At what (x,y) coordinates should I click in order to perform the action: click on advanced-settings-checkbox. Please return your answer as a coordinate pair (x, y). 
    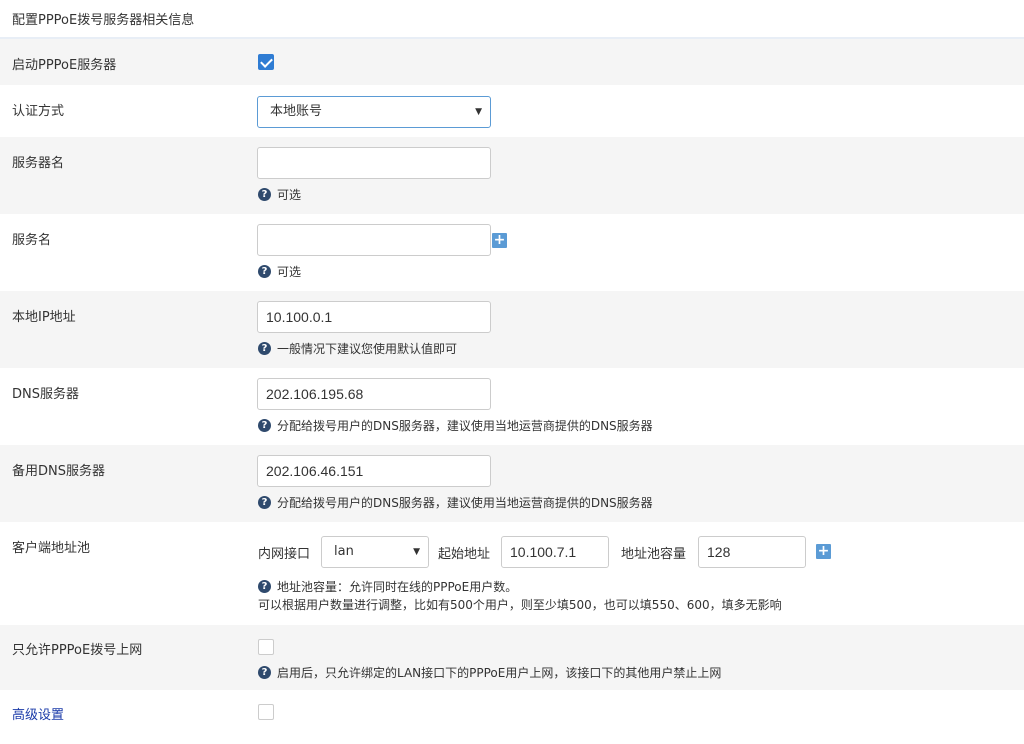
    Looking at the image, I should click on (266, 712).